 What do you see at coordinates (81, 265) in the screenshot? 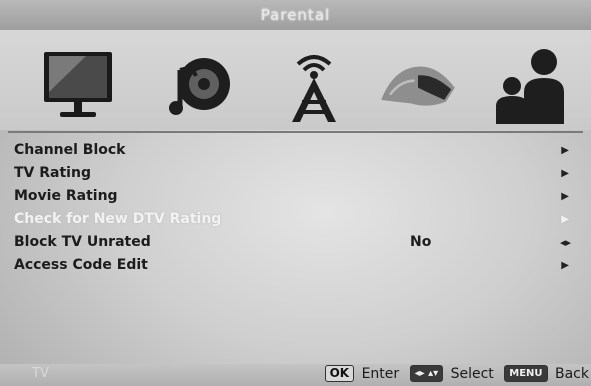
I see `menu-item-label: Access Code Edit` at bounding box center [81, 265].